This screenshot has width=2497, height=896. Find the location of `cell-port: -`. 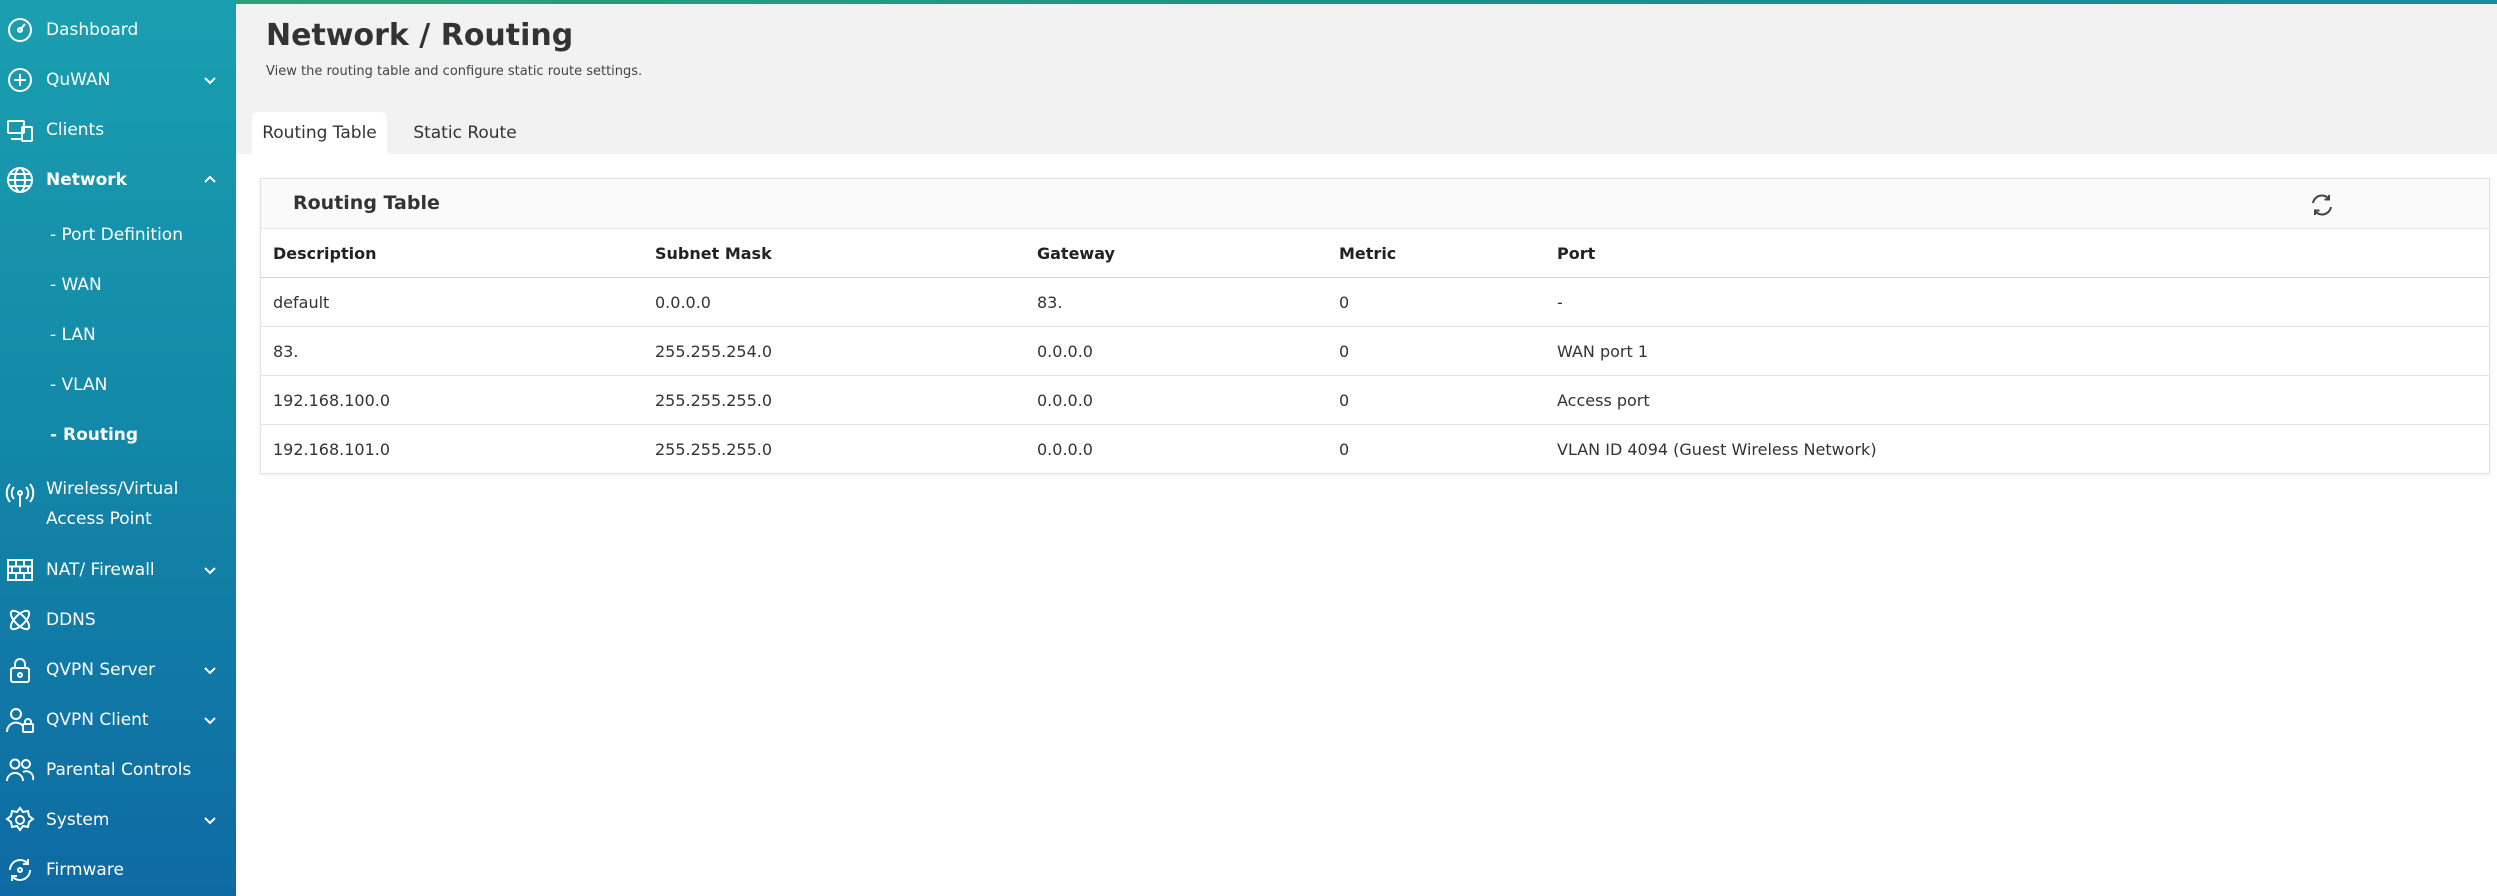

cell-port: - is located at coordinates (1560, 302).